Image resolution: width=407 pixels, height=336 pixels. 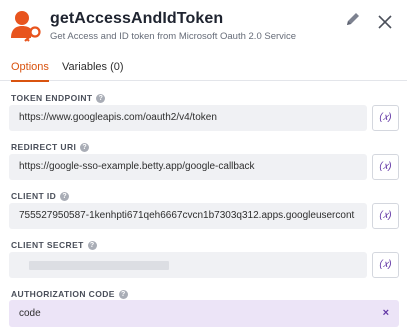 I want to click on page-title: getAccessAndIdToken, so click(x=137, y=18).